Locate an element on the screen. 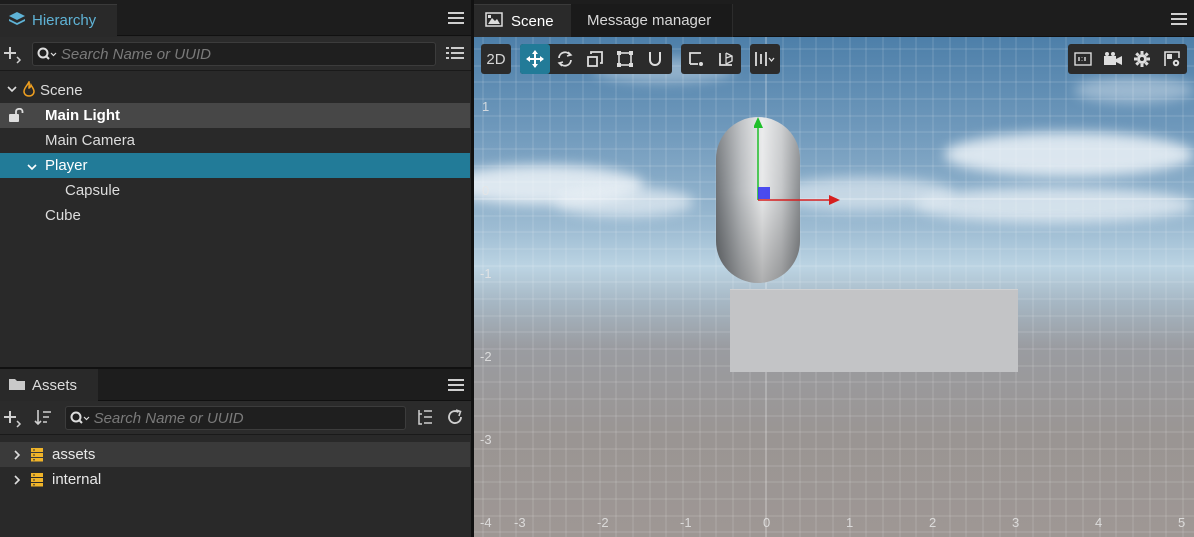 This screenshot has height=537, width=1194. transform-tools is located at coordinates (596, 59).